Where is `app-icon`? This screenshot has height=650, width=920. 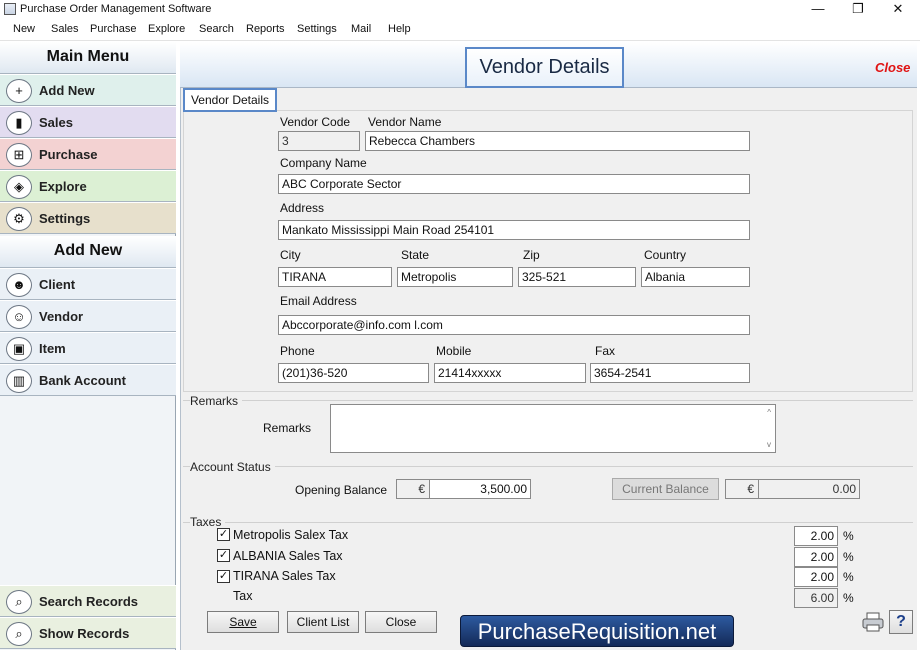
app-icon is located at coordinates (10, 9).